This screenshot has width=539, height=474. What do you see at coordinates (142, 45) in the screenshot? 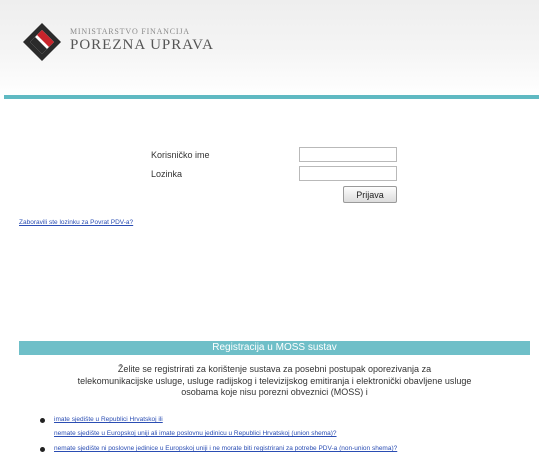
I see `agency-name: POREZNA UPRAVA` at bounding box center [142, 45].